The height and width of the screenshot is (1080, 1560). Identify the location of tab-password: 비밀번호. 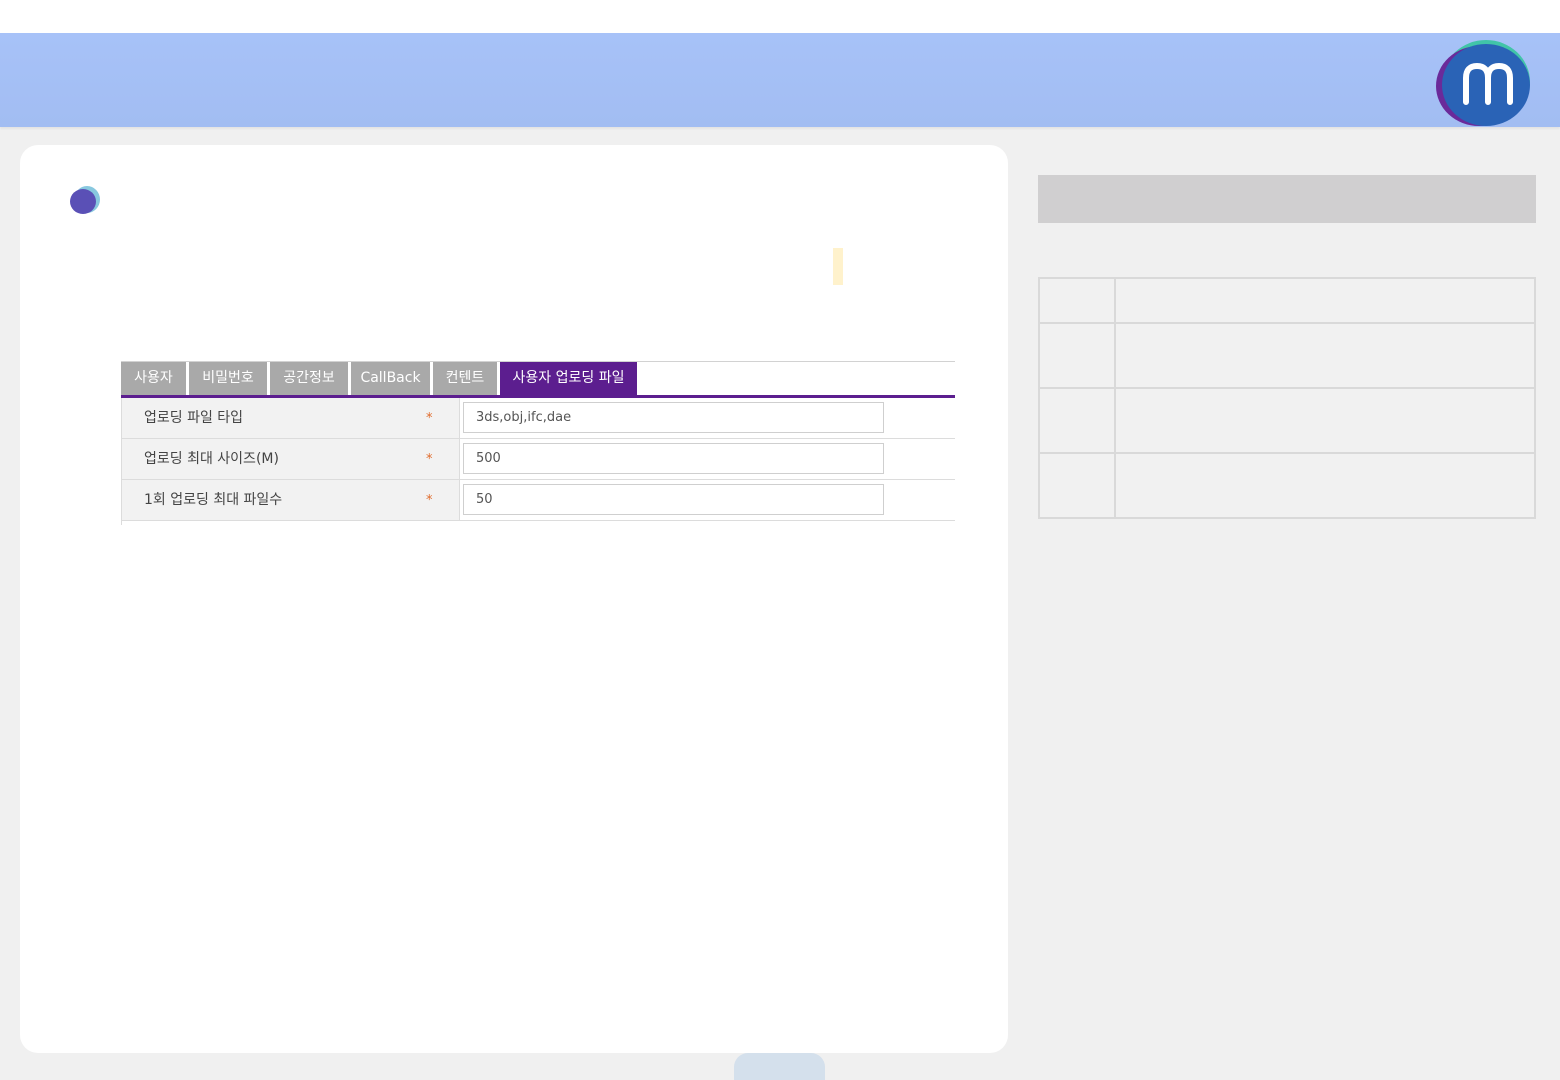
(229, 378).